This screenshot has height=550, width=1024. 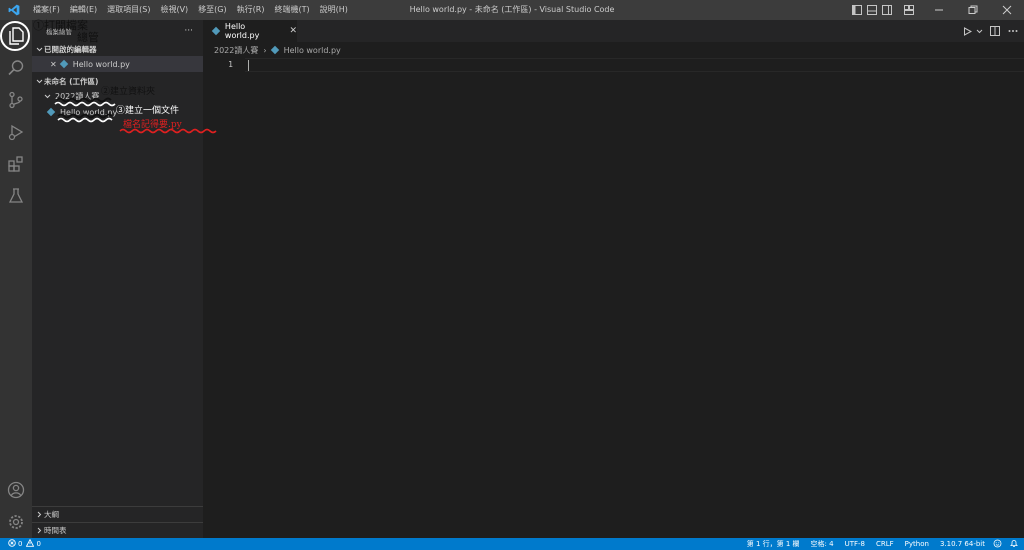 What do you see at coordinates (148, 111) in the screenshot?
I see `annotation-create-file: ③建立一個文件` at bounding box center [148, 111].